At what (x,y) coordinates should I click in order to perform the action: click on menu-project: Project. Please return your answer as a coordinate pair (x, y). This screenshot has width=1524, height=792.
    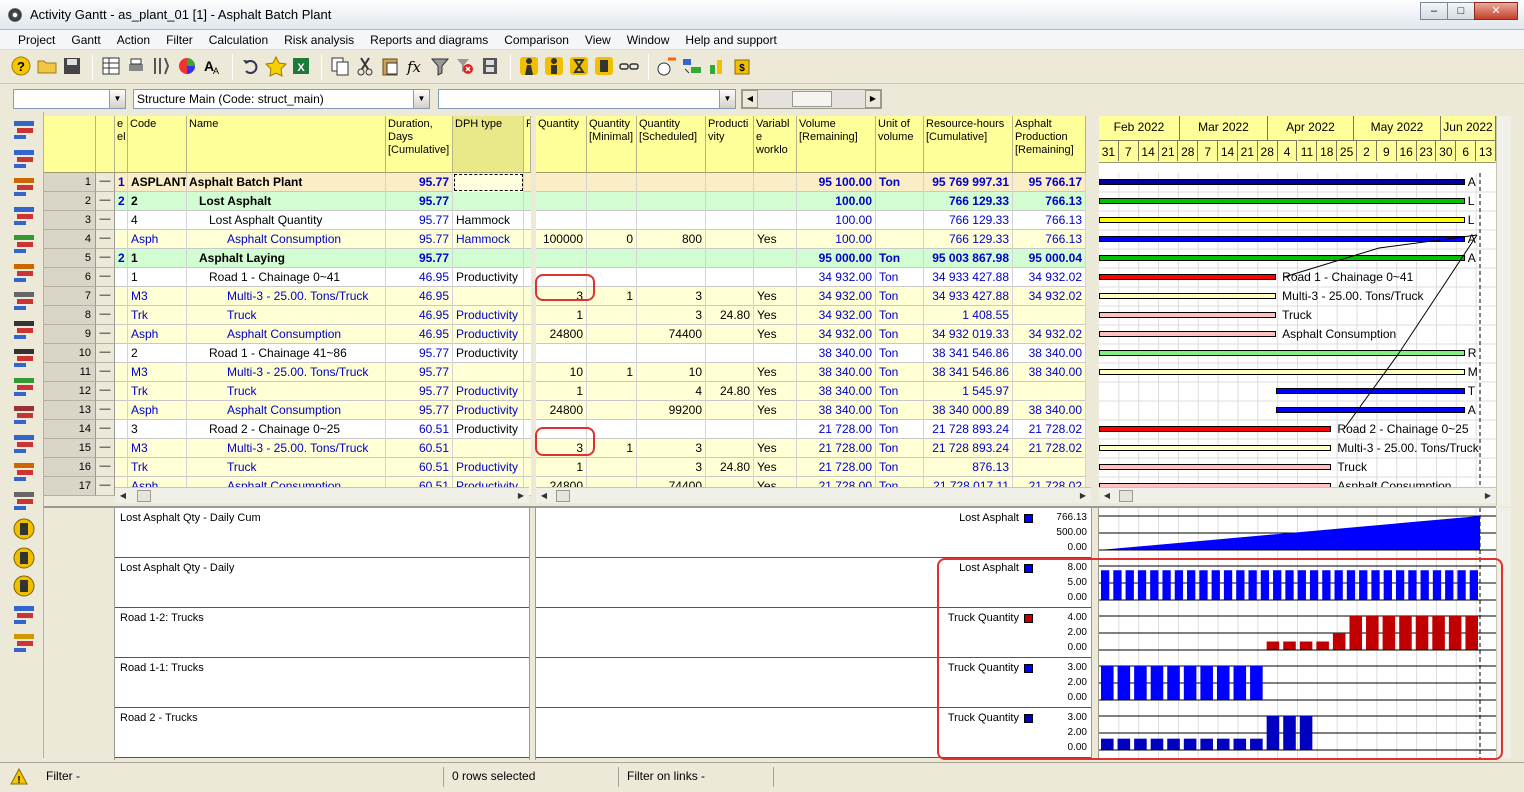
    Looking at the image, I should click on (36, 39).